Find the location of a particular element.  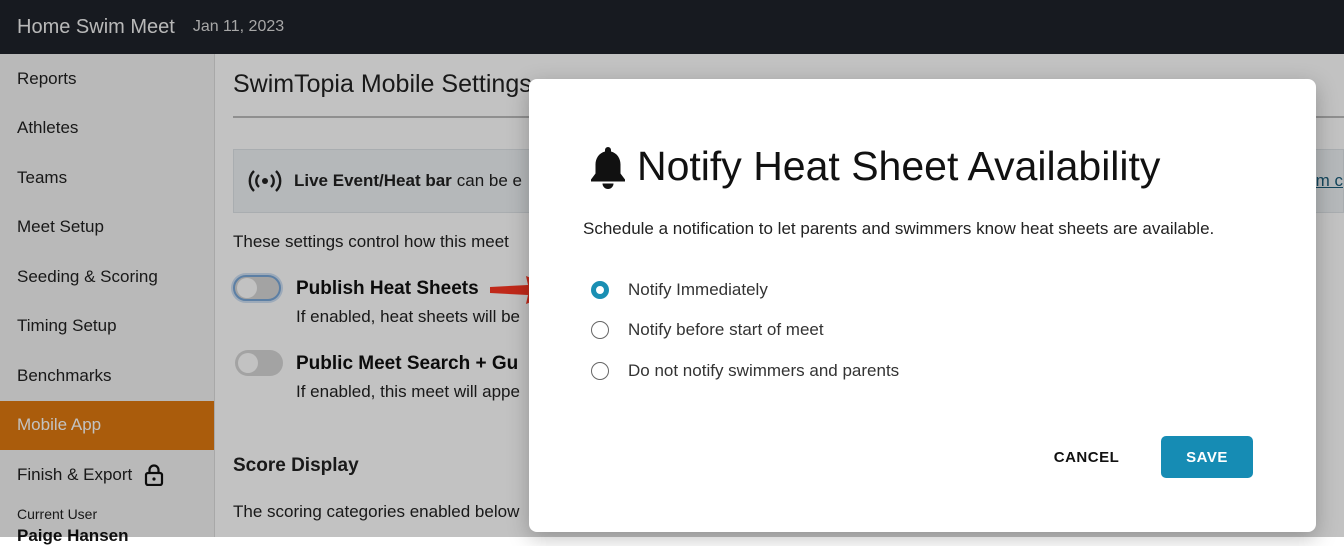

cancel-button: CANCEL is located at coordinates (1086, 457).